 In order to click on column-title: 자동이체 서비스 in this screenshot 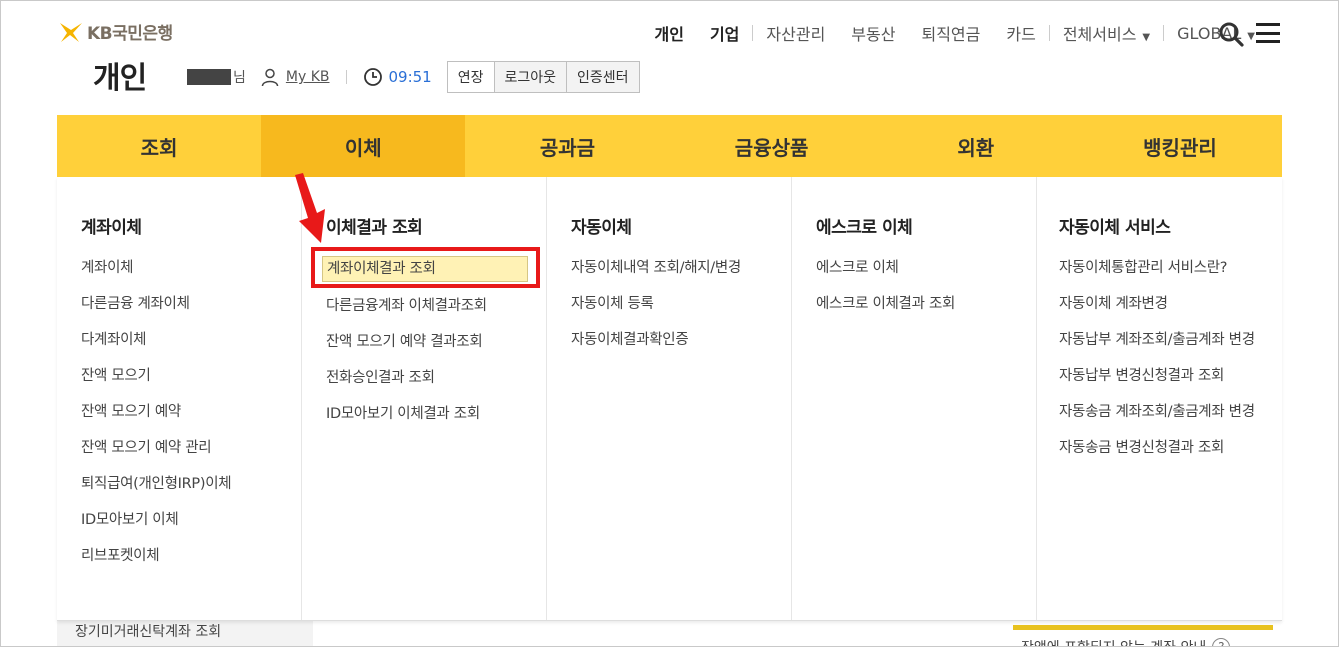, I will do `click(1115, 228)`.